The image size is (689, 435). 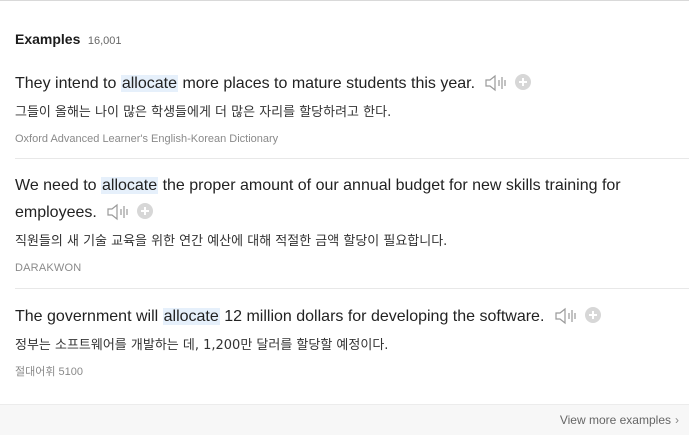 I want to click on example-source: 절대어휘 5100, so click(x=49, y=372).